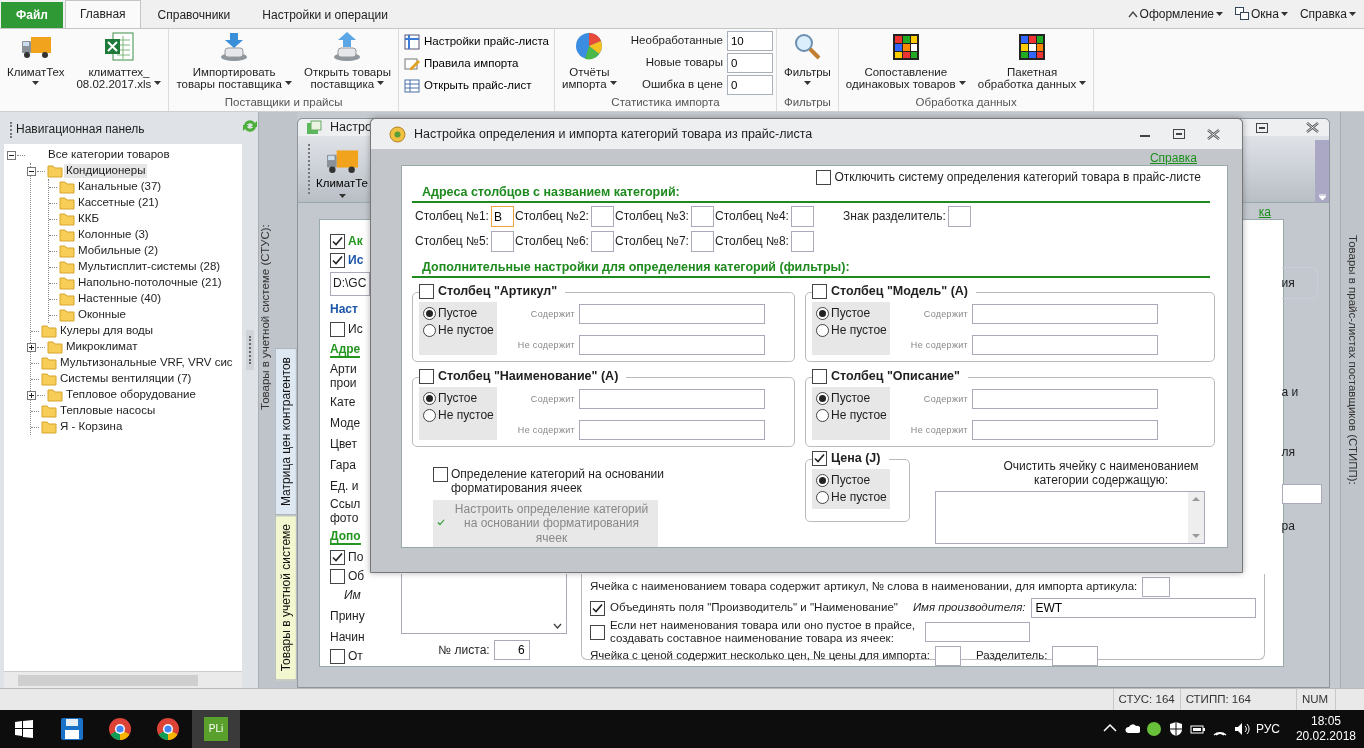 The image size is (1364, 748). What do you see at coordinates (749, 41) in the screenshot?
I see `input-field: 10` at bounding box center [749, 41].